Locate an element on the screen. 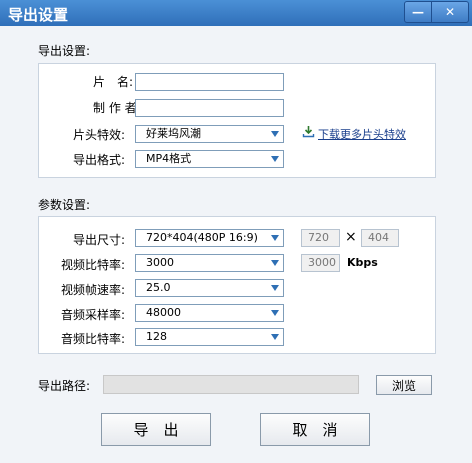  sample-rate-value: 48000 is located at coordinates (163, 312).